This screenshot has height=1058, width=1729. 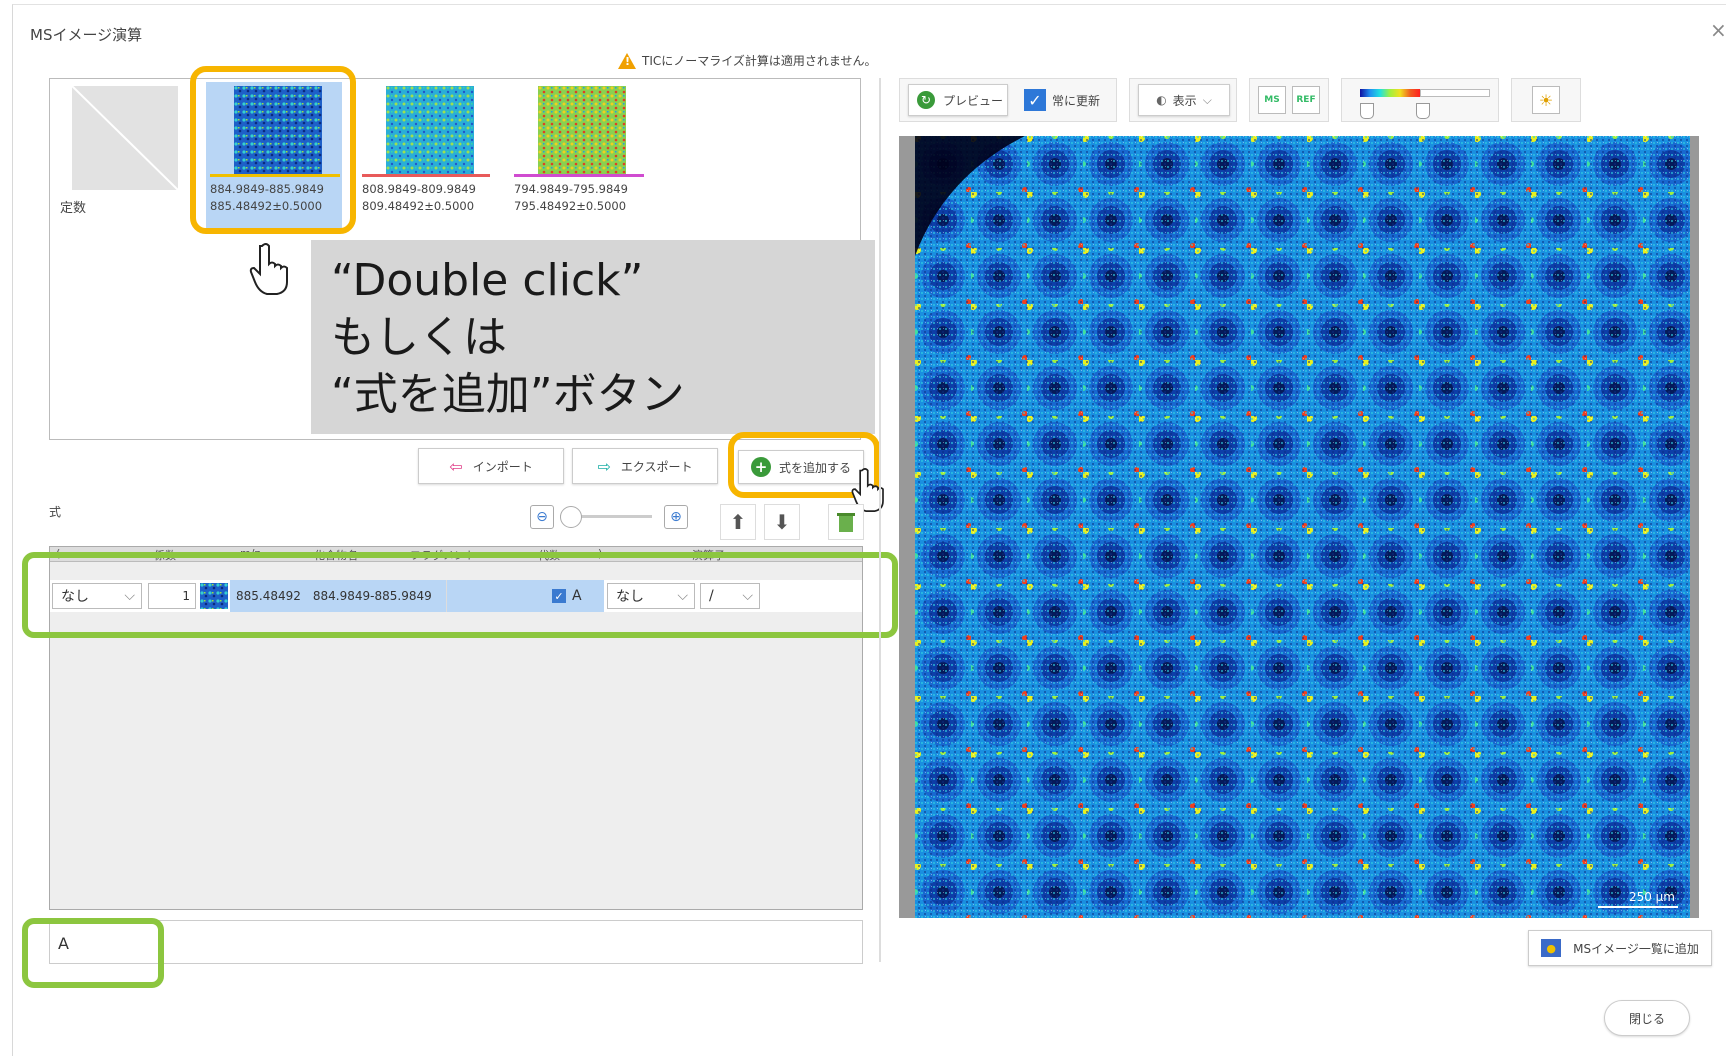 I want to click on thumbnail-2-underline, so click(x=426, y=175).